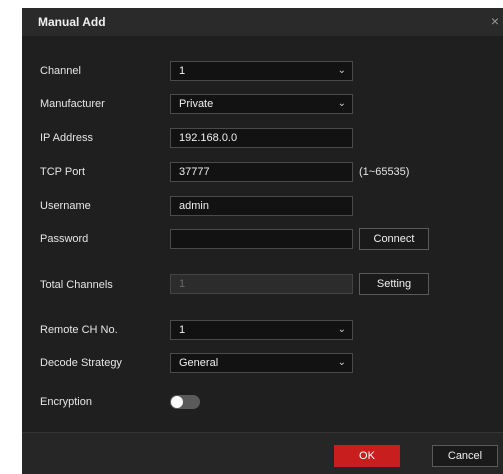  Describe the element at coordinates (261, 330) in the screenshot. I see `remote-ch-no-select: 1 ⌄` at that location.